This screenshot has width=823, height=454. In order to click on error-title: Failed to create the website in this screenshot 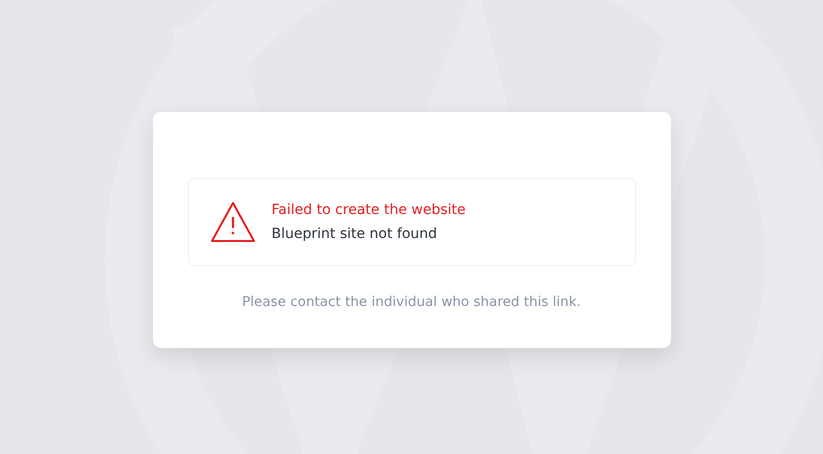, I will do `click(369, 210)`.